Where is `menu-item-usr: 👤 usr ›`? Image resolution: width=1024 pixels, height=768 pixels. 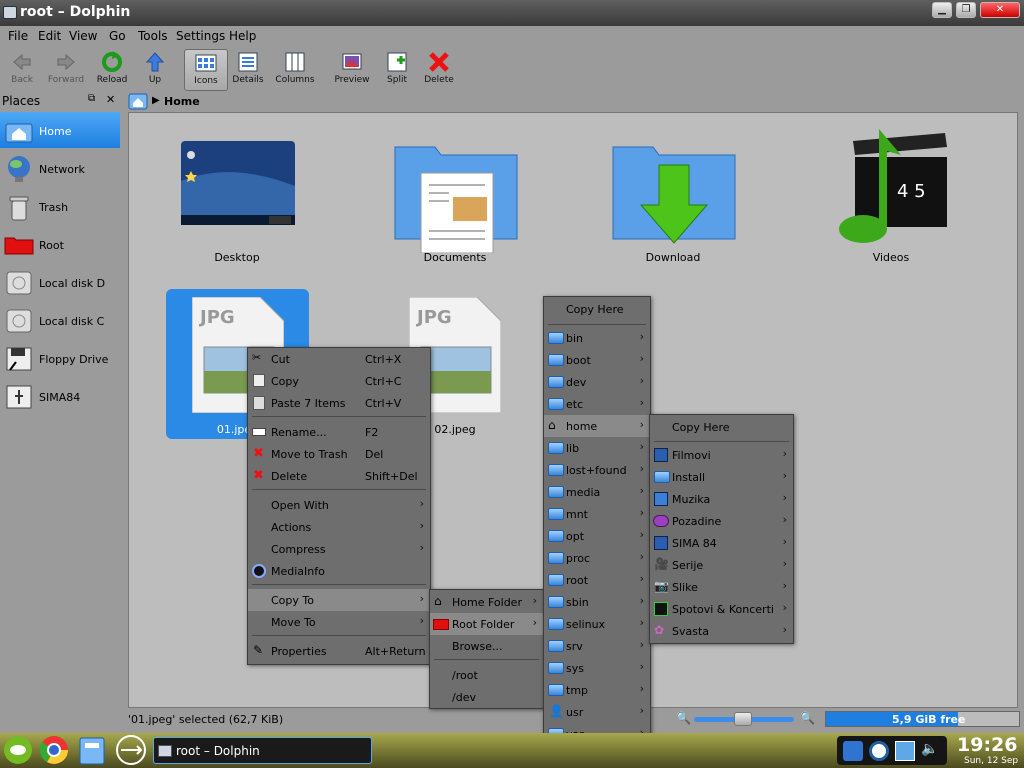
menu-item-usr: 👤 usr › is located at coordinates (597, 712).